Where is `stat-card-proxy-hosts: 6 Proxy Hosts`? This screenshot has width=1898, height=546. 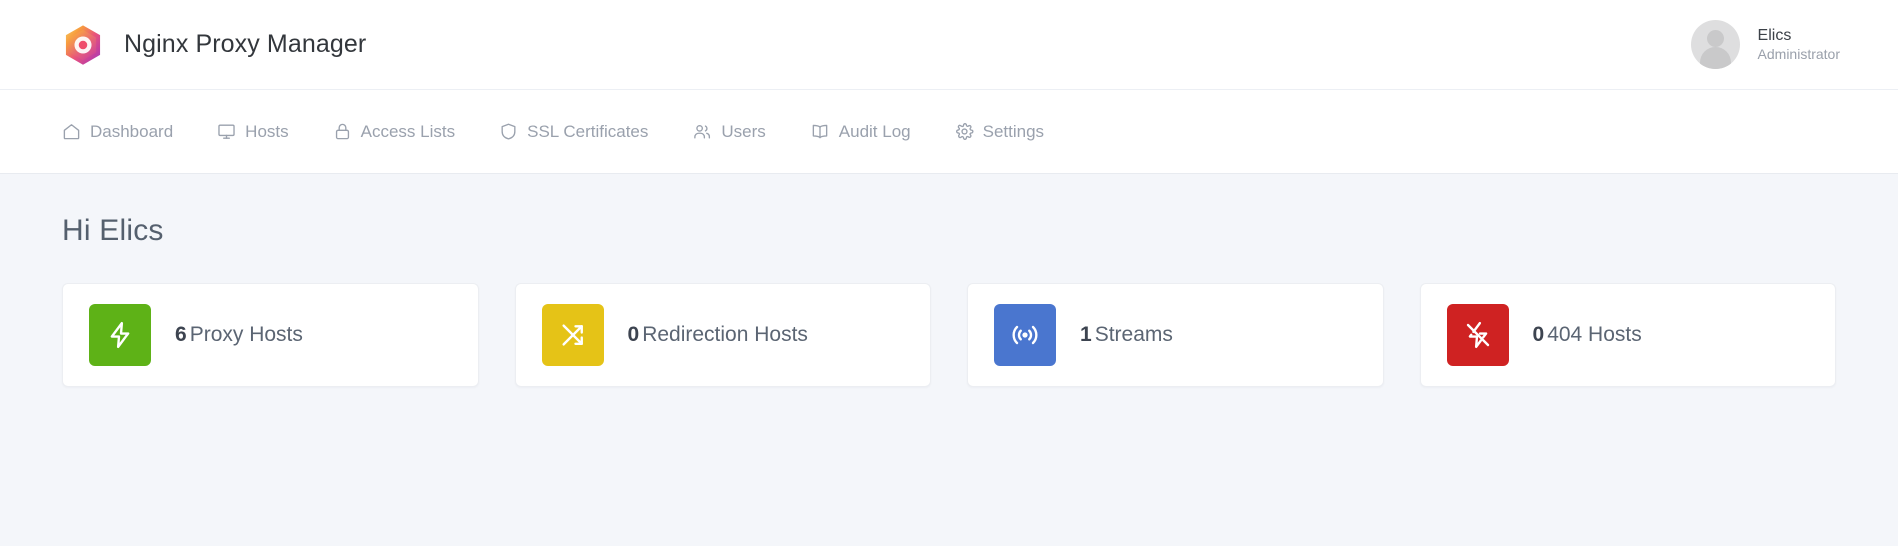 stat-card-proxy-hosts: 6 Proxy Hosts is located at coordinates (270, 335).